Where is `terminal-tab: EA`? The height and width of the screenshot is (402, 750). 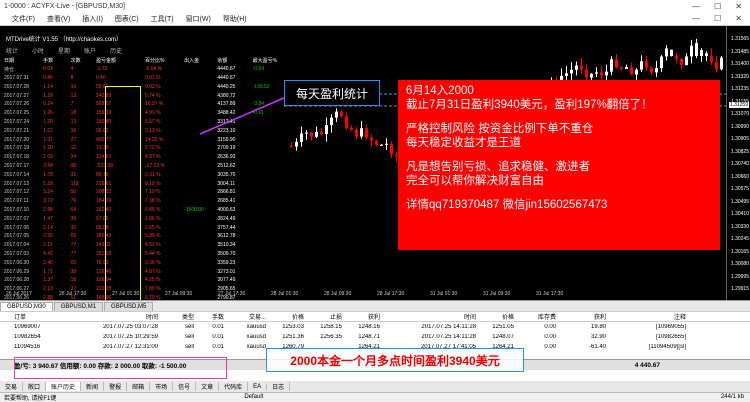 terminal-tab: EA is located at coordinates (258, 386).